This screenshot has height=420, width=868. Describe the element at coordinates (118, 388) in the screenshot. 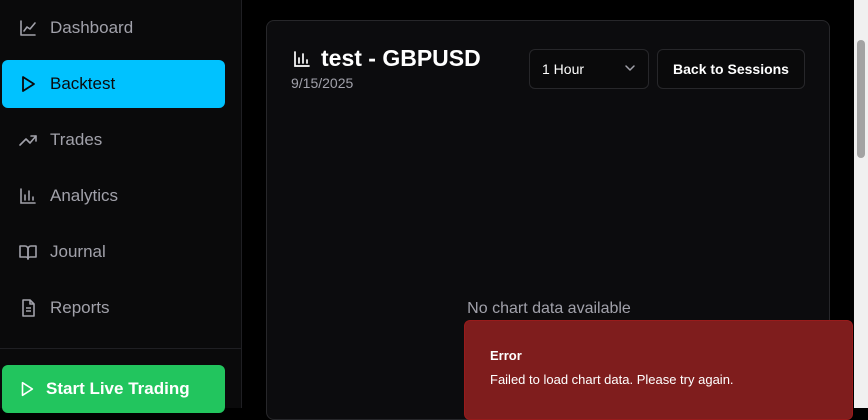

I see `live-button-label: Start Live Trading` at that location.